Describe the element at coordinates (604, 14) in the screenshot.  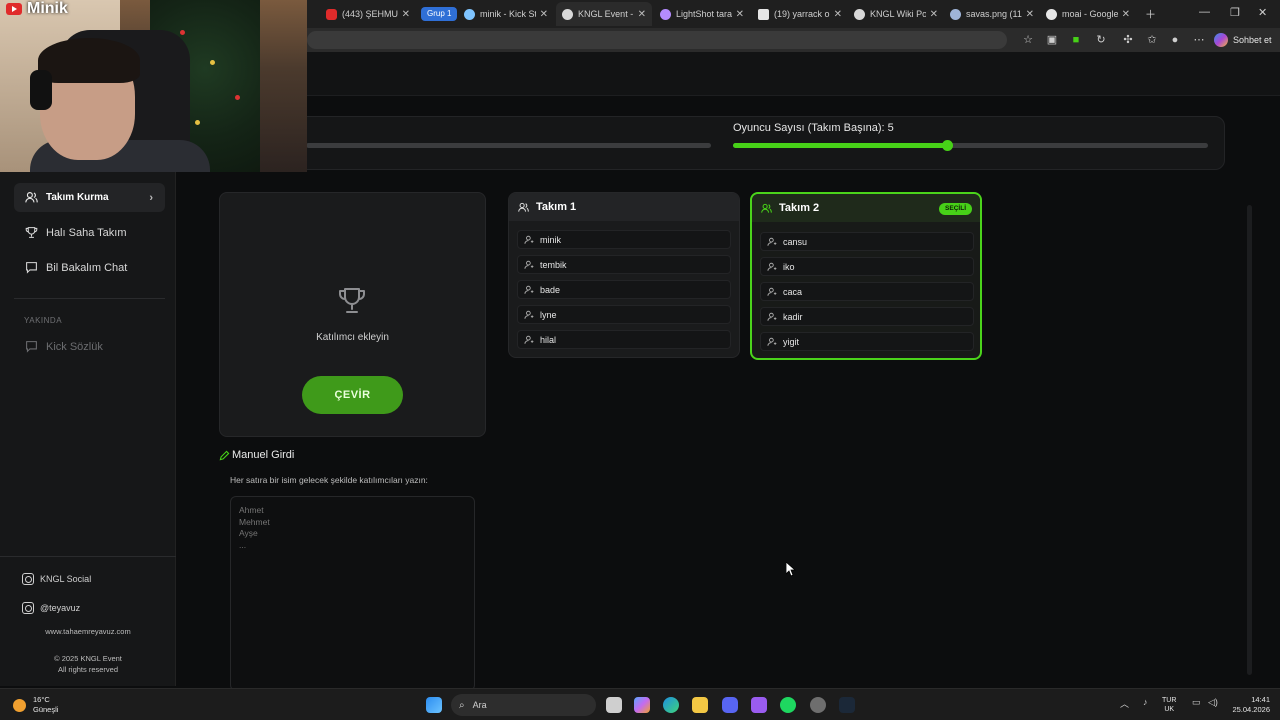
I see `browser-tab-active: KNGL Event - Ya✕` at that location.